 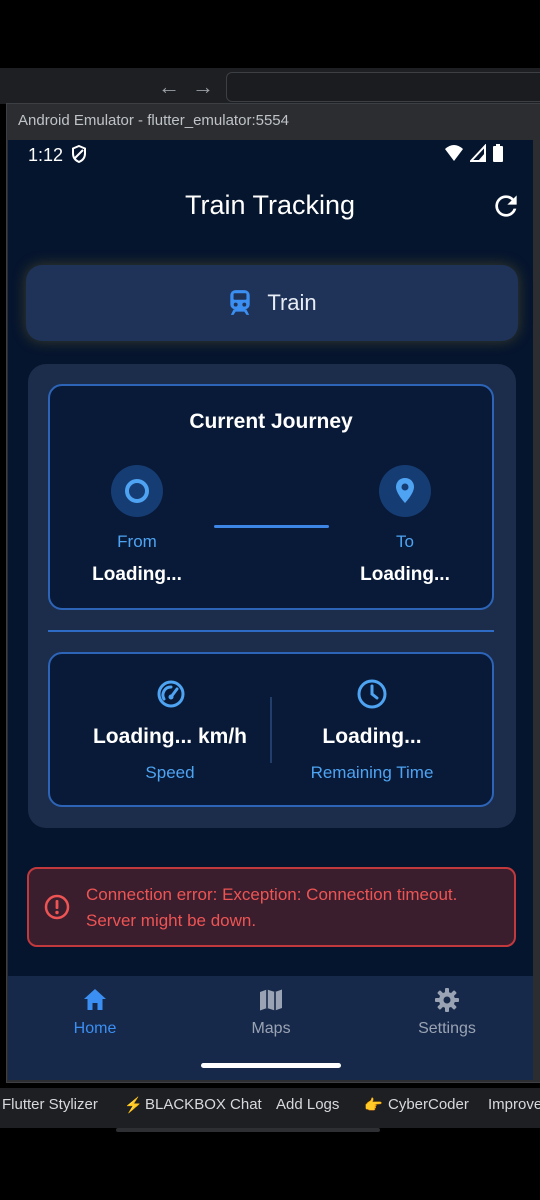 I want to click on signal-icon, so click(x=477, y=152).